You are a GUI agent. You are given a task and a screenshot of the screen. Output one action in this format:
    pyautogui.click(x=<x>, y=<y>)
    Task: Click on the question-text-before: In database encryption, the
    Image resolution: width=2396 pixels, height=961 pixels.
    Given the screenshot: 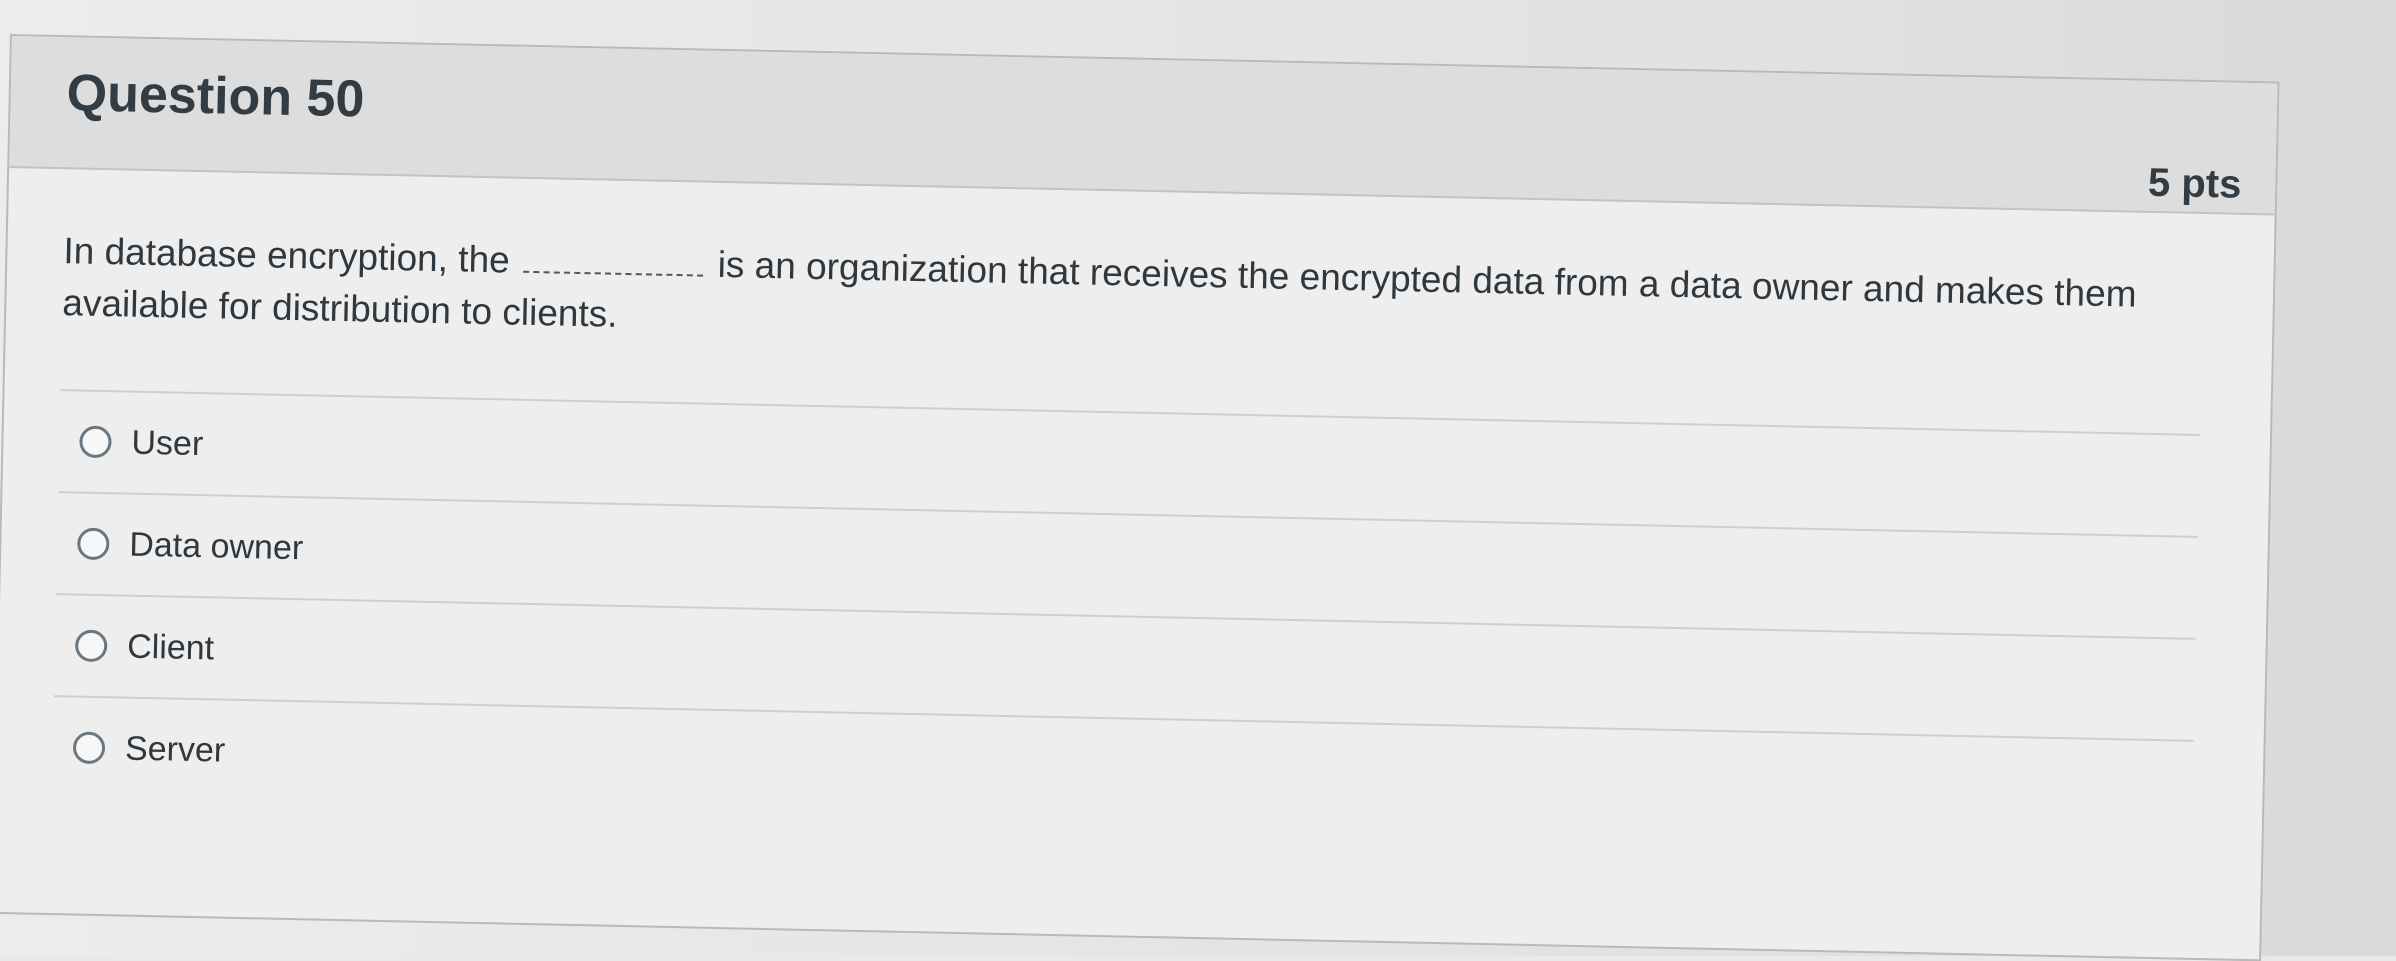 What is the action you would take?
    pyautogui.click(x=287, y=255)
    